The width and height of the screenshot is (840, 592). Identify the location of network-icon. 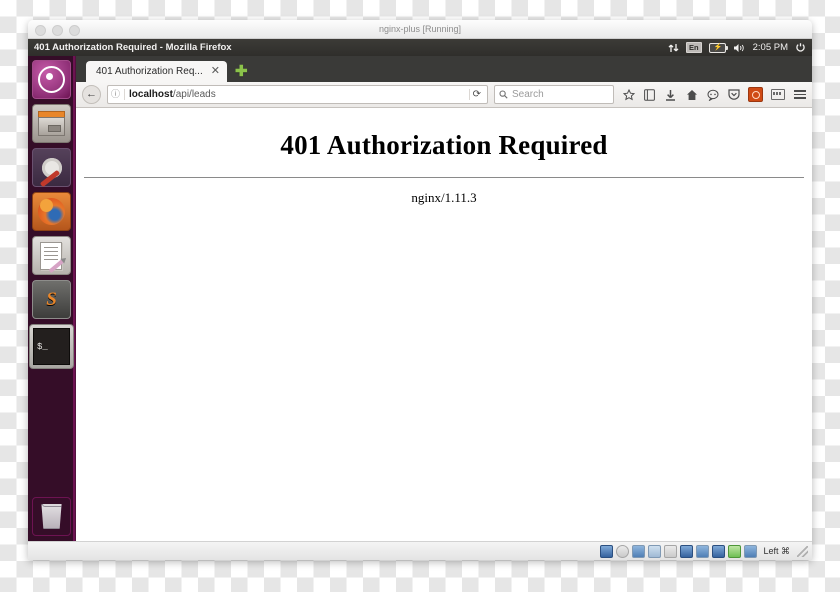
(671, 551).